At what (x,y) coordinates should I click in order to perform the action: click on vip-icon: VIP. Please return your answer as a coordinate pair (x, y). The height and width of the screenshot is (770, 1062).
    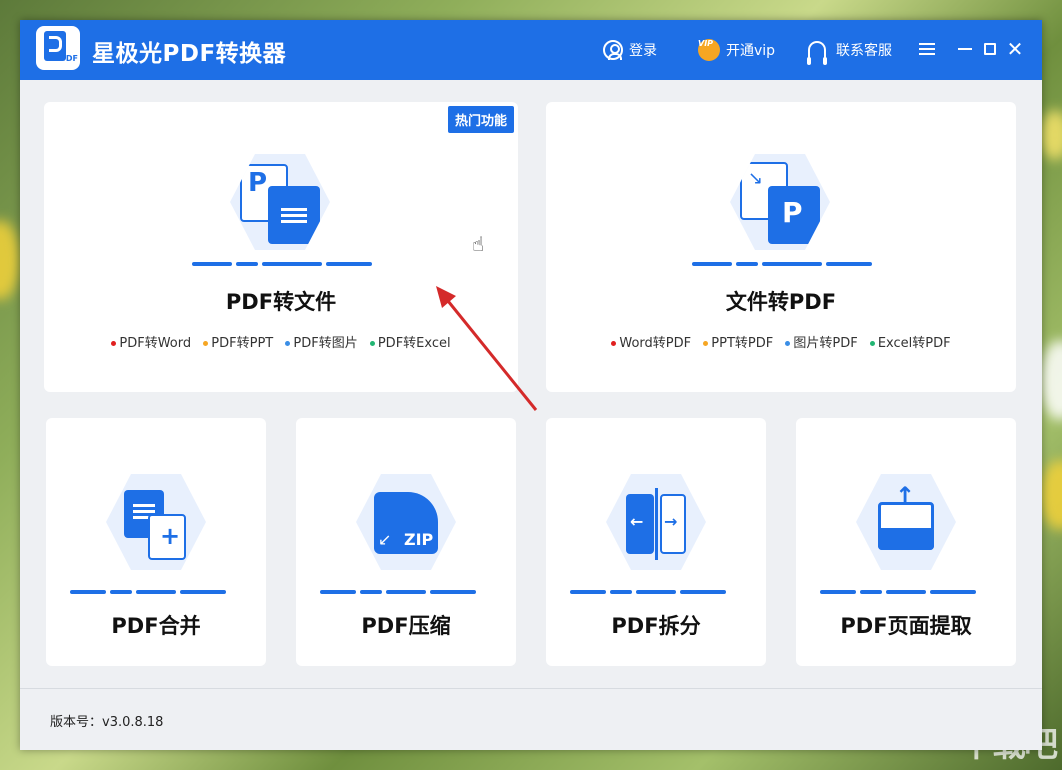
    Looking at the image, I should click on (709, 50).